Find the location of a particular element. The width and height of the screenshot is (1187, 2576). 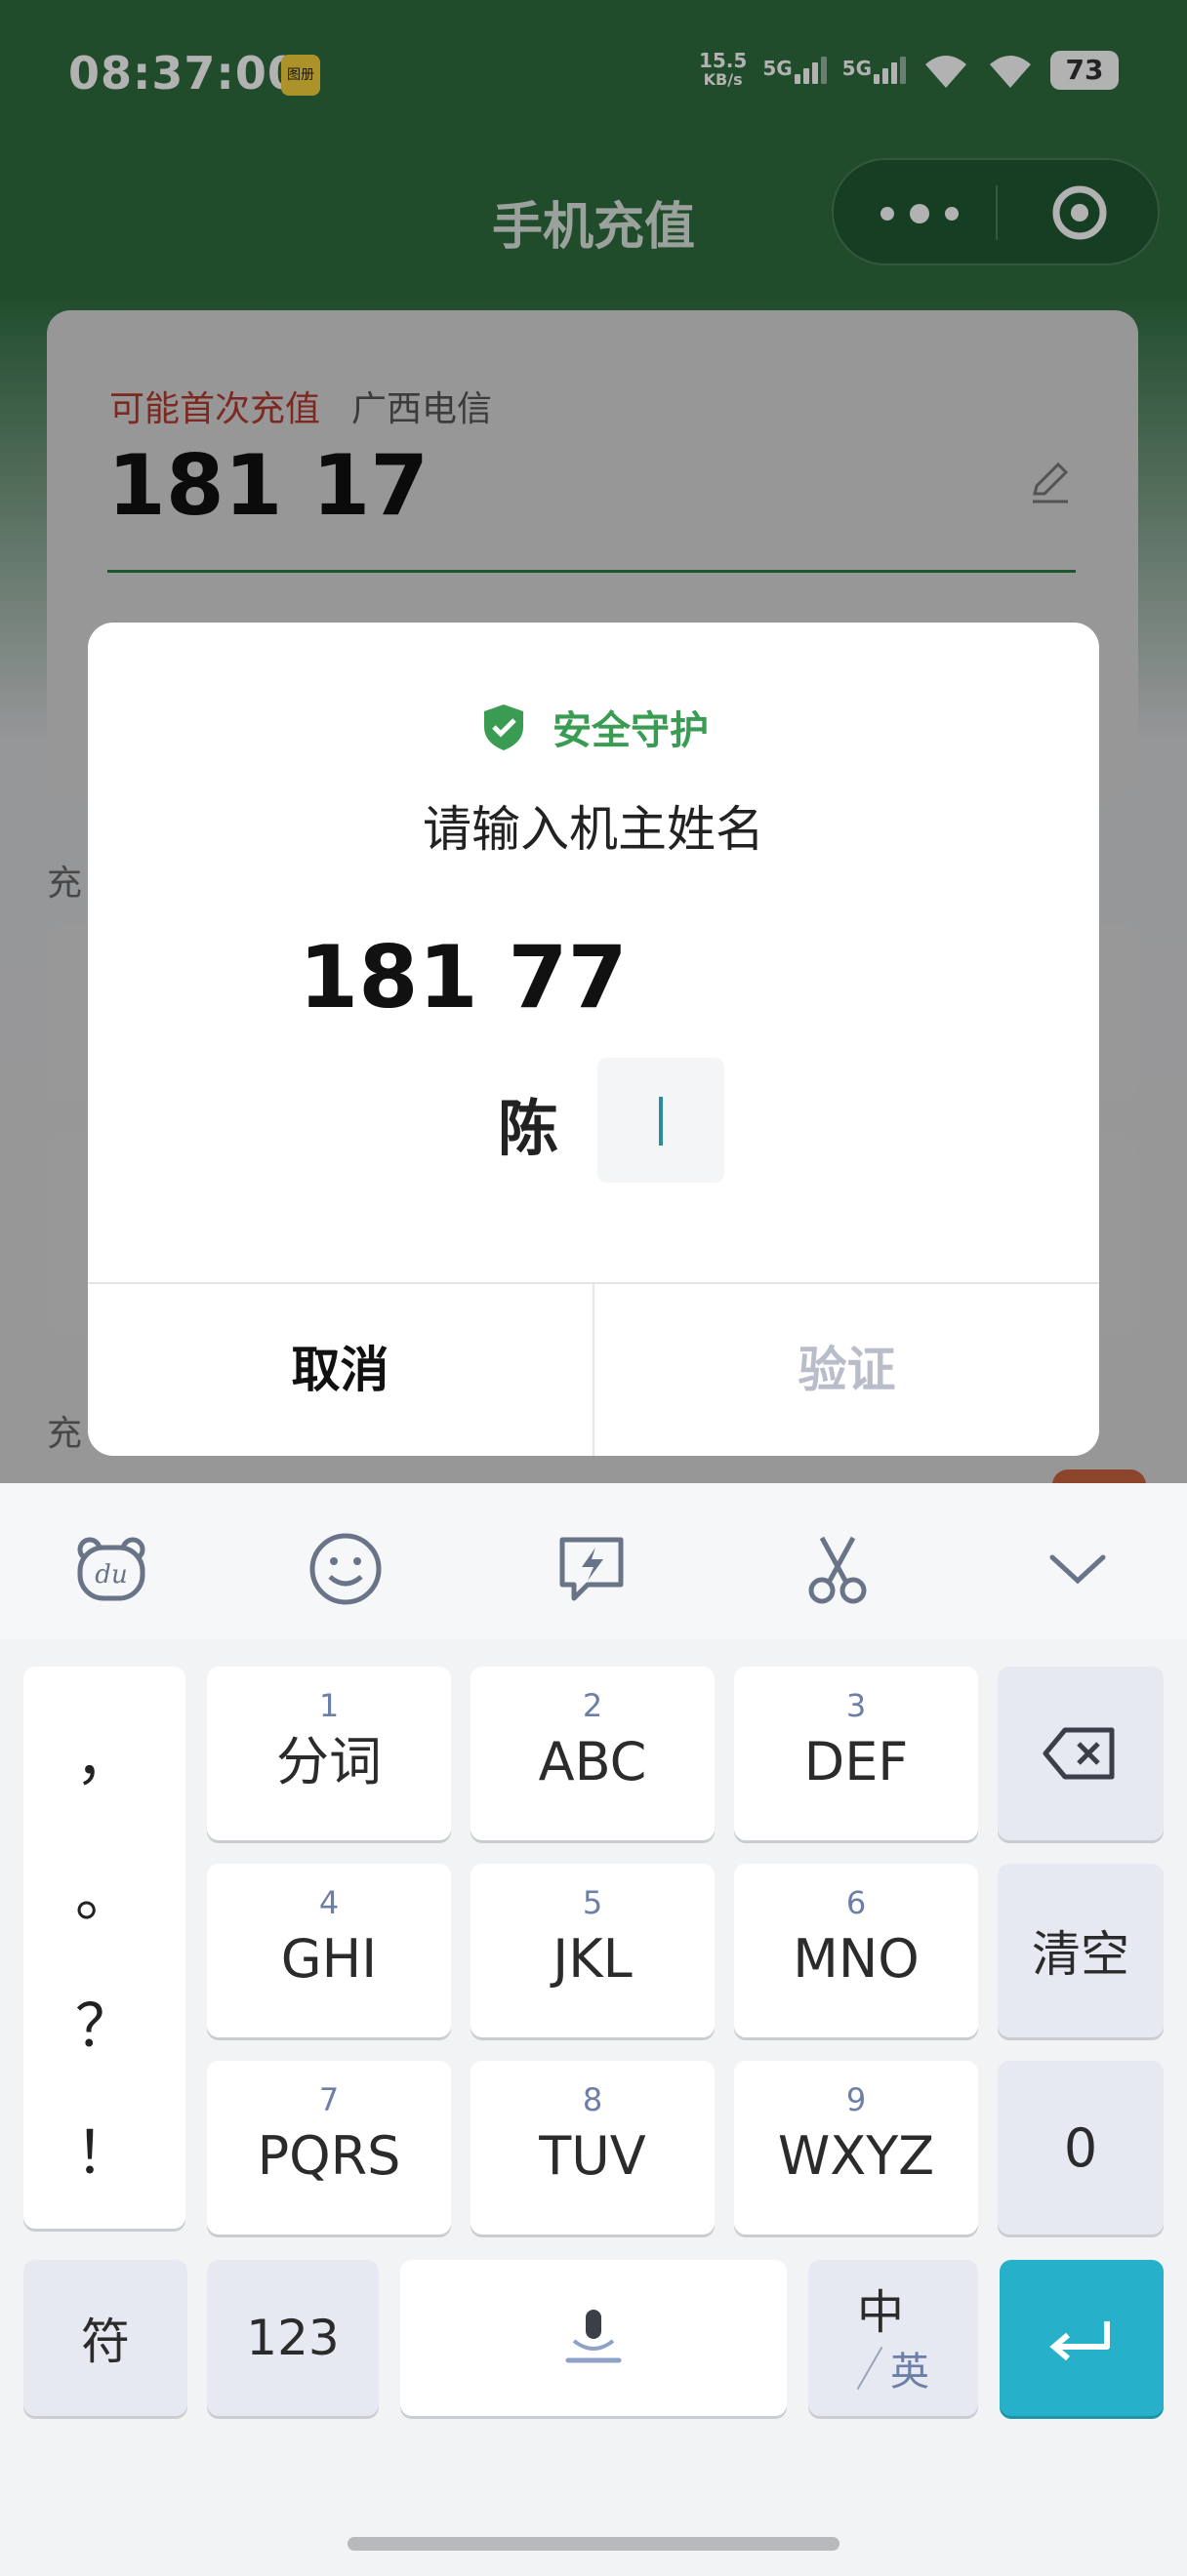

space-voice-key is located at coordinates (593, 2338).